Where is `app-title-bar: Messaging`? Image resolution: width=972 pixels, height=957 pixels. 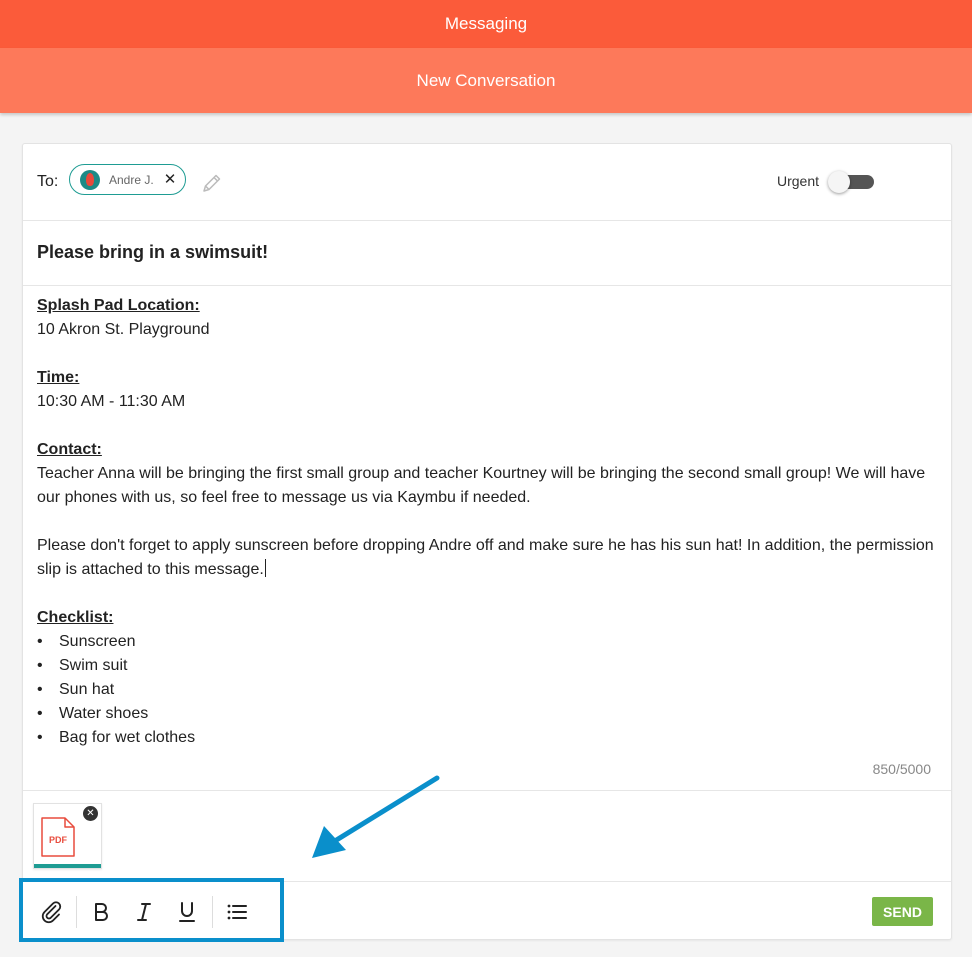 app-title-bar: Messaging is located at coordinates (486, 24).